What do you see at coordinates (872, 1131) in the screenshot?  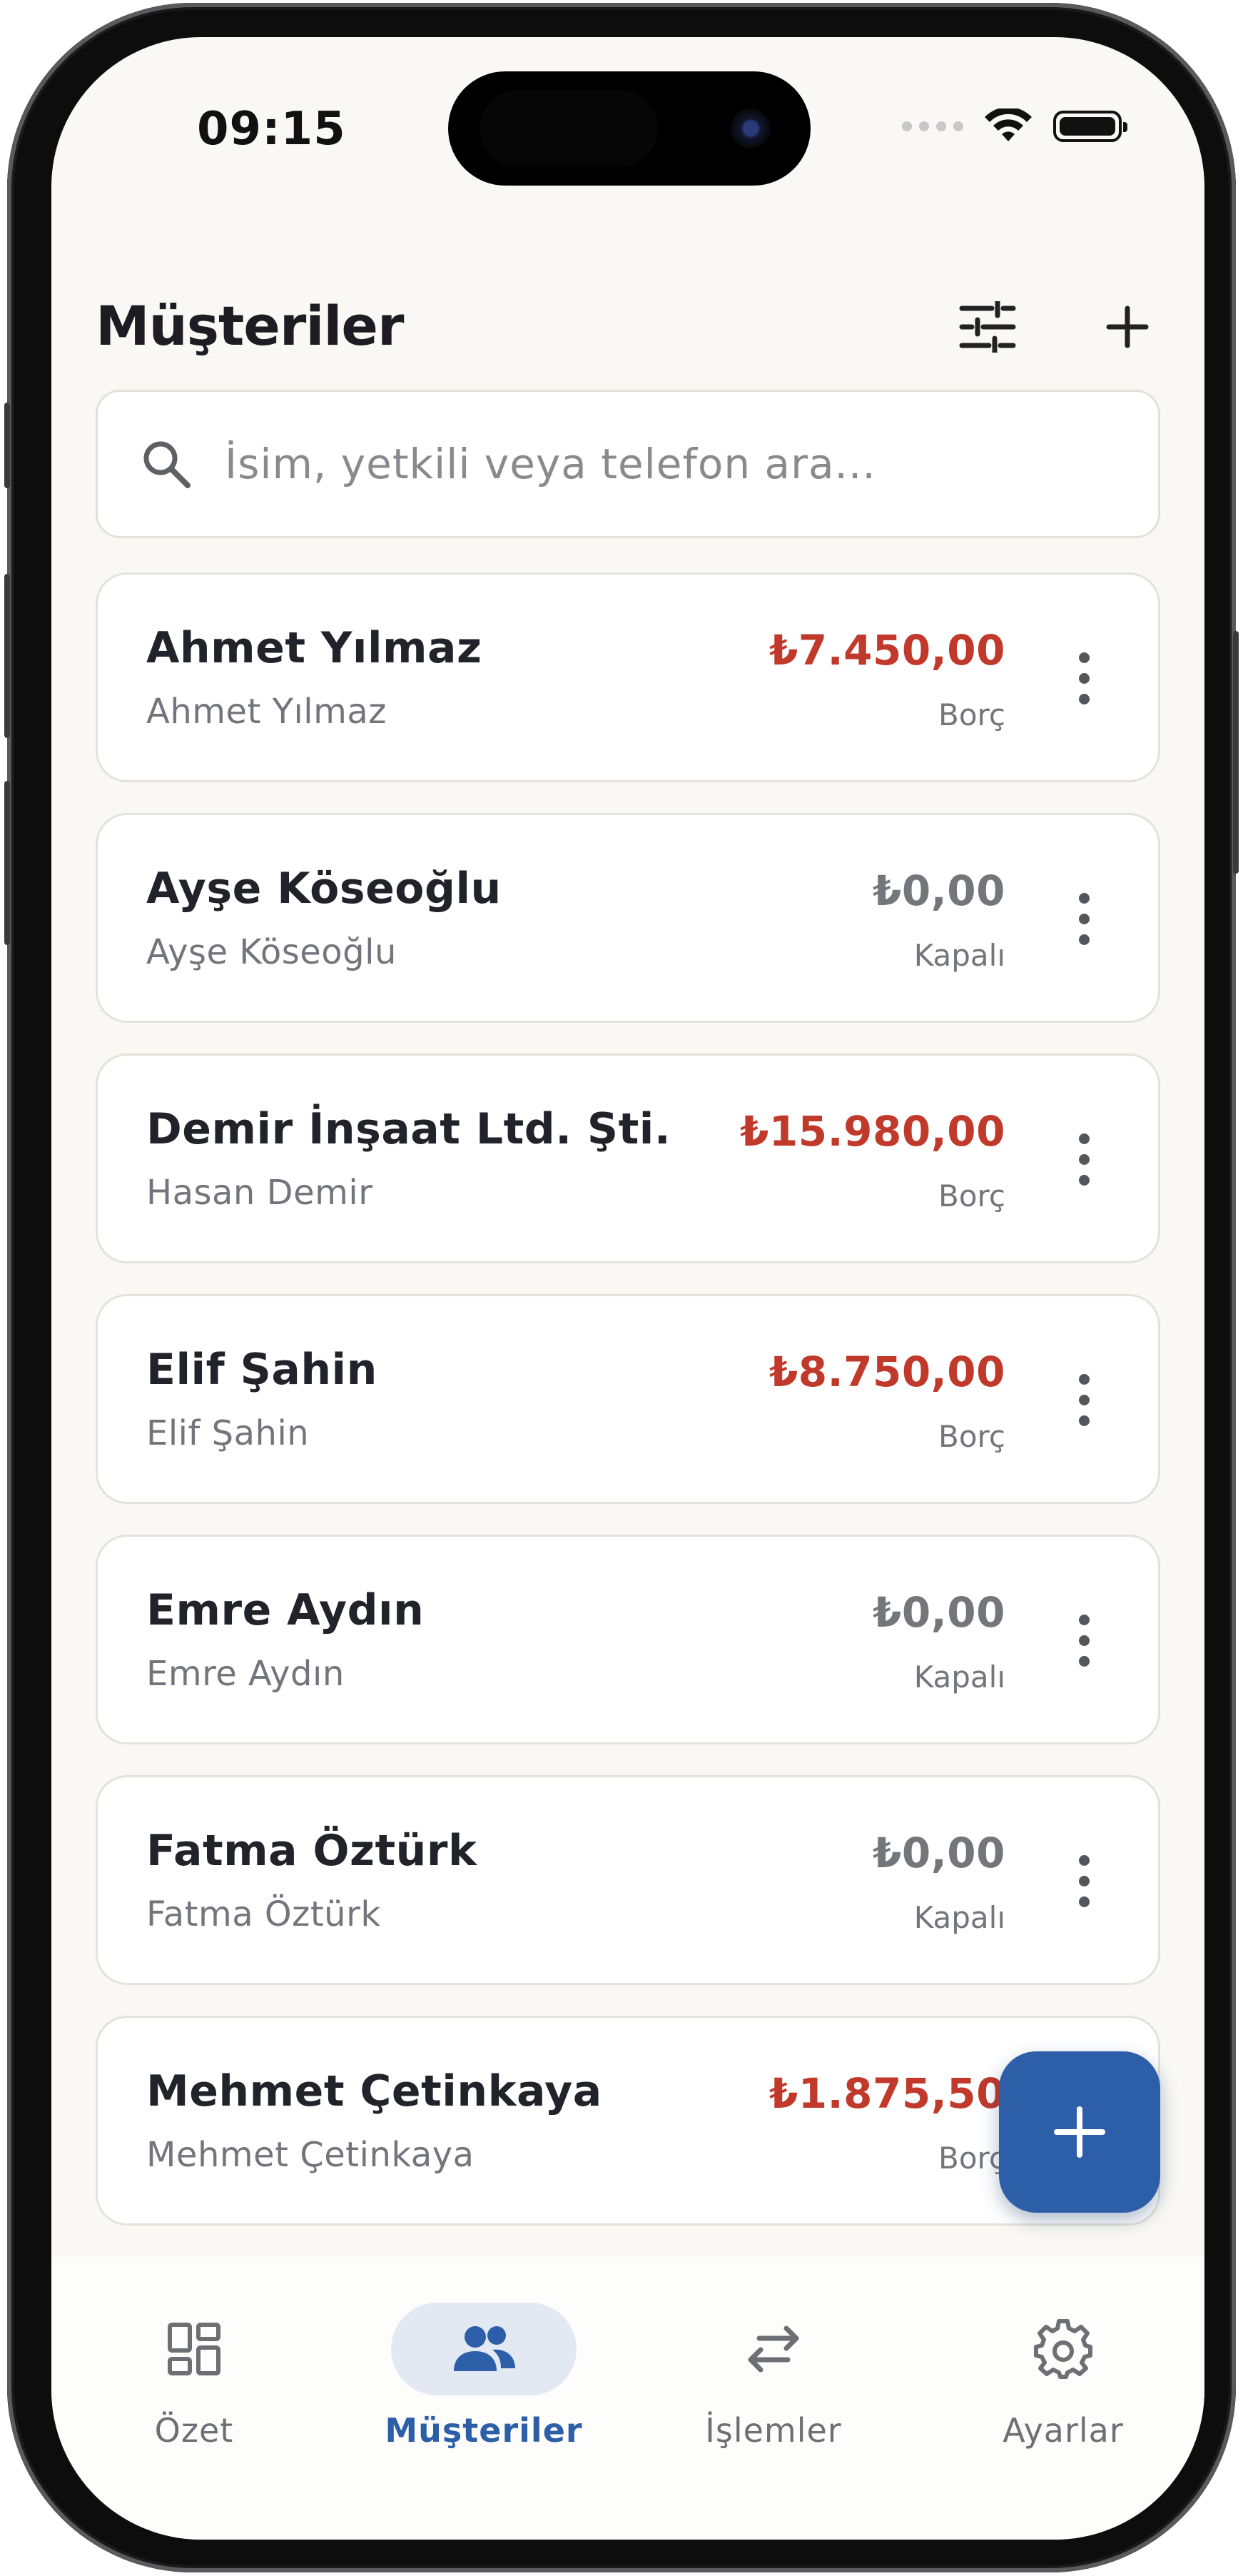 I see `customer-balance: ₺15.980,00` at bounding box center [872, 1131].